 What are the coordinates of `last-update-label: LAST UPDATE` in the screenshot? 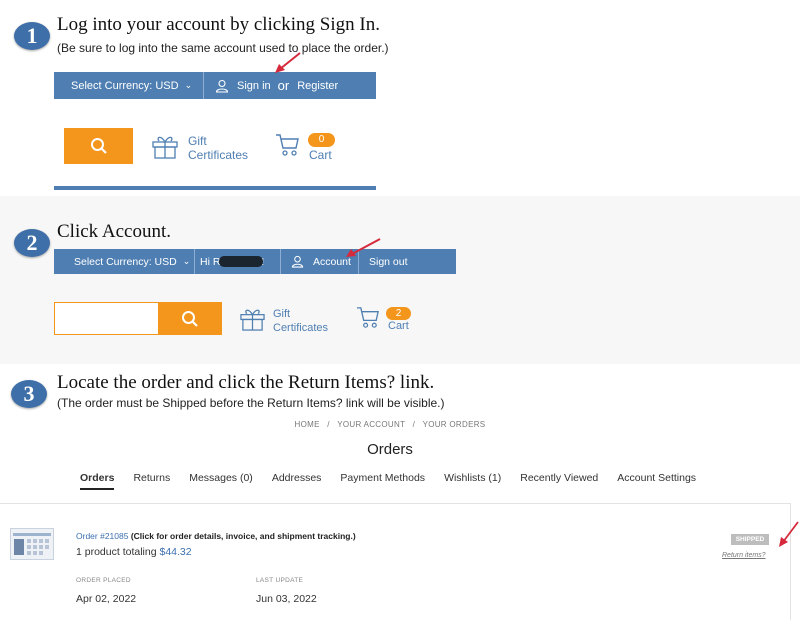 It's located at (280, 580).